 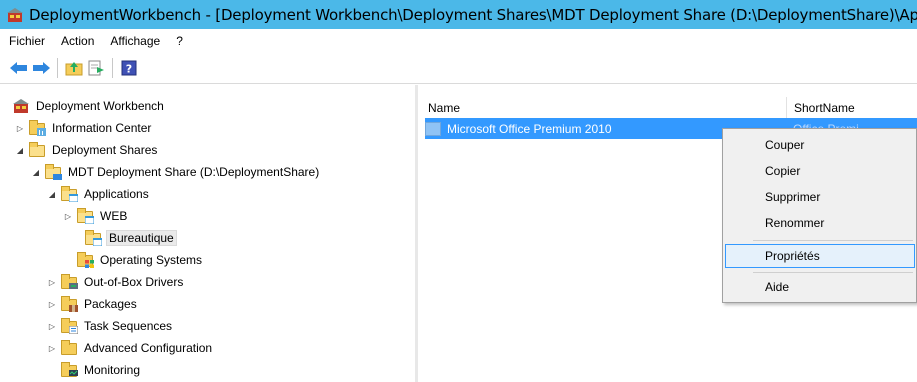 I want to click on os-folder-icon, so click(x=85, y=260).